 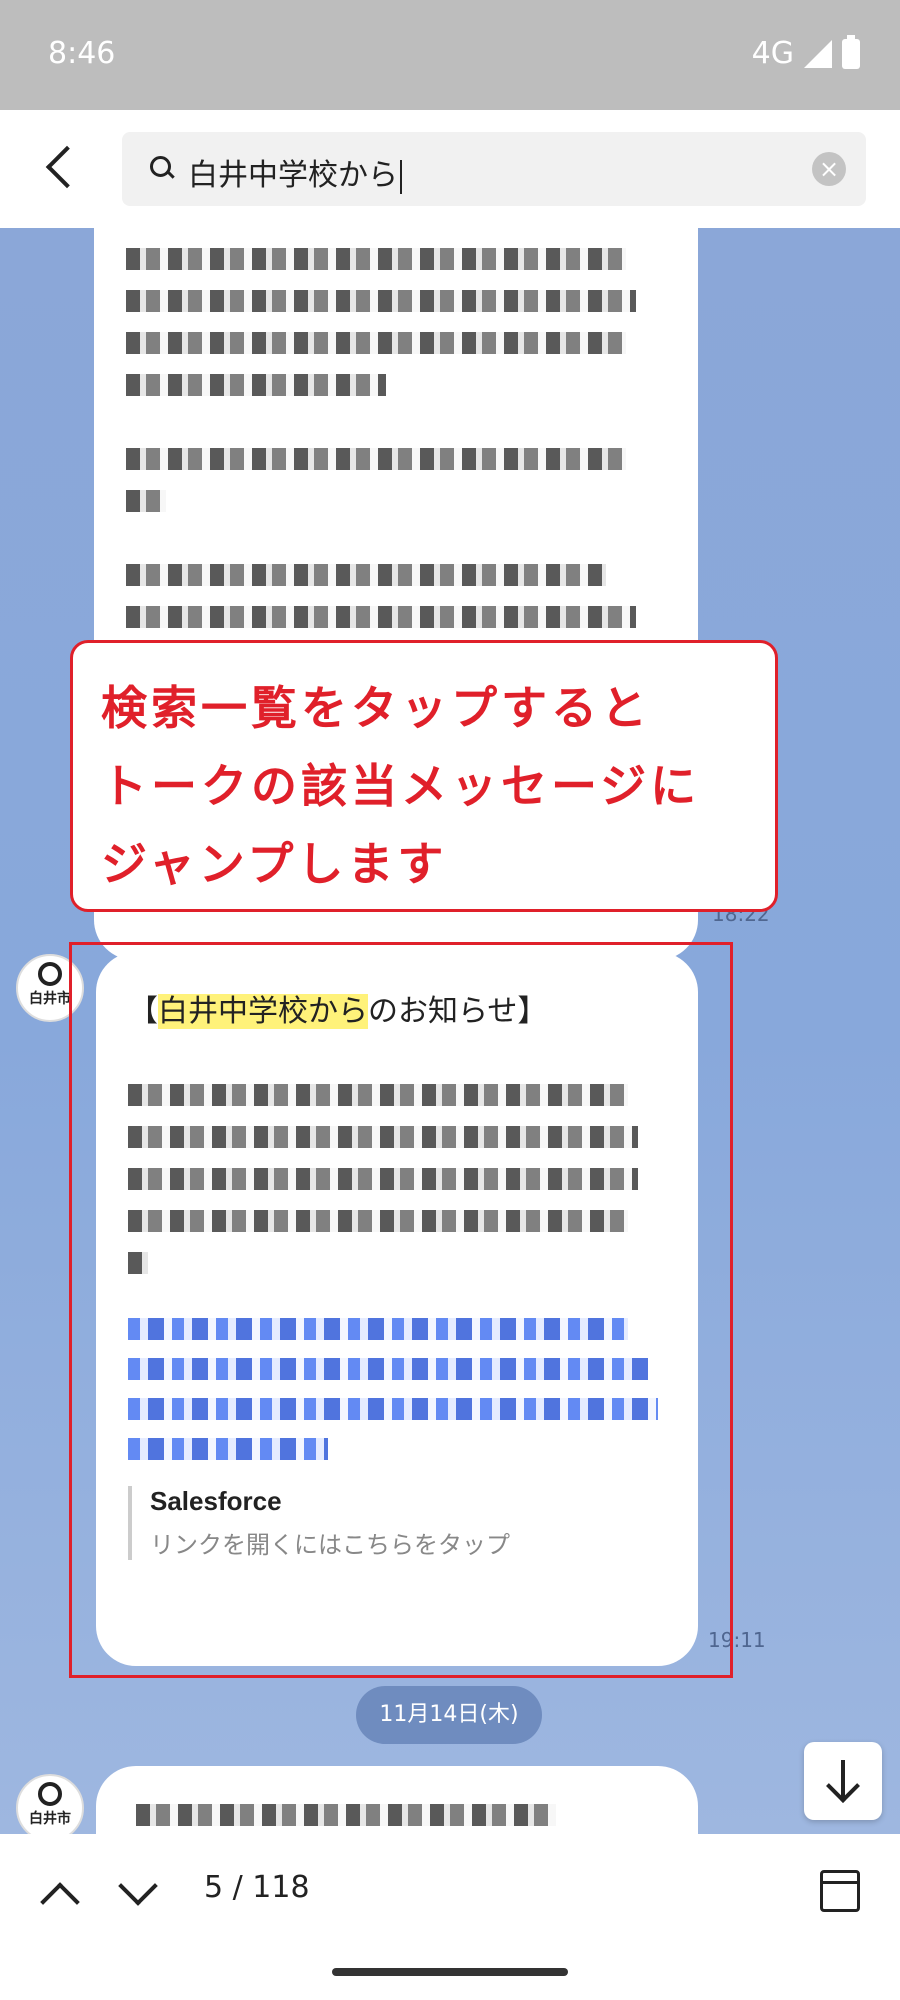 What do you see at coordinates (376, 708) in the screenshot?
I see `annotation-line: 検索一覧をタップすると` at bounding box center [376, 708].